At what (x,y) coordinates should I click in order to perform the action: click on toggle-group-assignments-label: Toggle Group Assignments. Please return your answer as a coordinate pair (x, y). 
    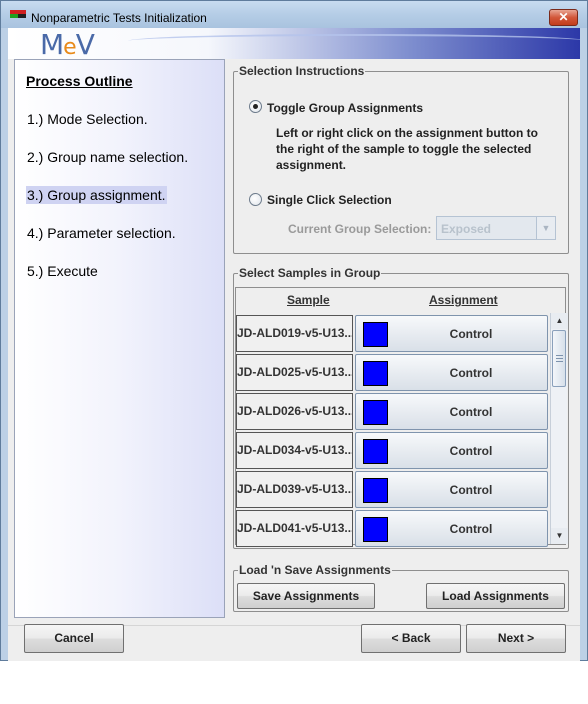
    Looking at the image, I should click on (345, 108).